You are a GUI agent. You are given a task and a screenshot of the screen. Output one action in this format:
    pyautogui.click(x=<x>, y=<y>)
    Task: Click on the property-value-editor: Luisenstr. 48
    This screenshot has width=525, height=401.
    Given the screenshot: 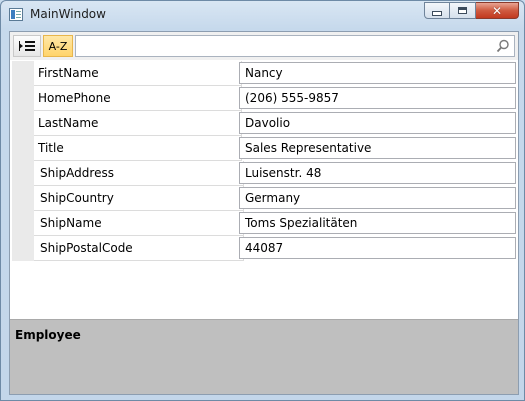 What is the action you would take?
    pyautogui.click(x=377, y=173)
    